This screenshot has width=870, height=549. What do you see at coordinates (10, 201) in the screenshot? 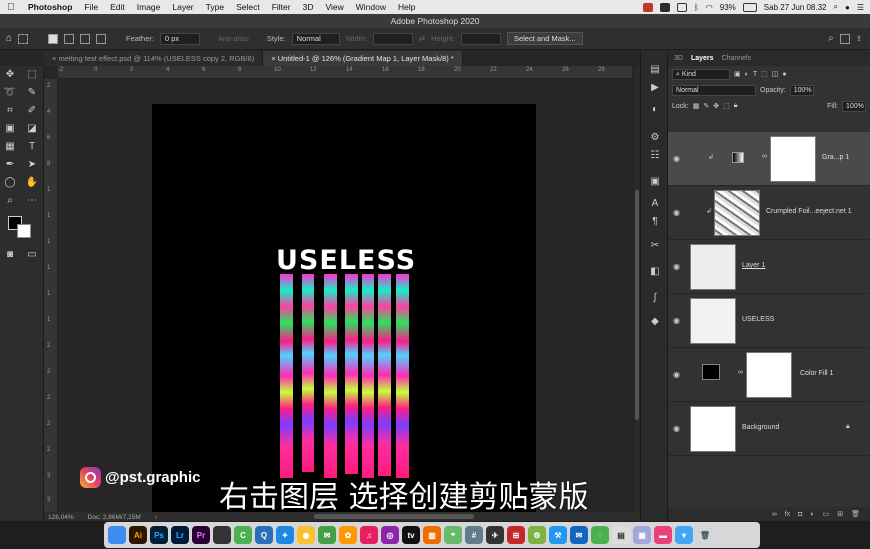
I see `zoom-tool-icon: ⌕` at bounding box center [10, 201].